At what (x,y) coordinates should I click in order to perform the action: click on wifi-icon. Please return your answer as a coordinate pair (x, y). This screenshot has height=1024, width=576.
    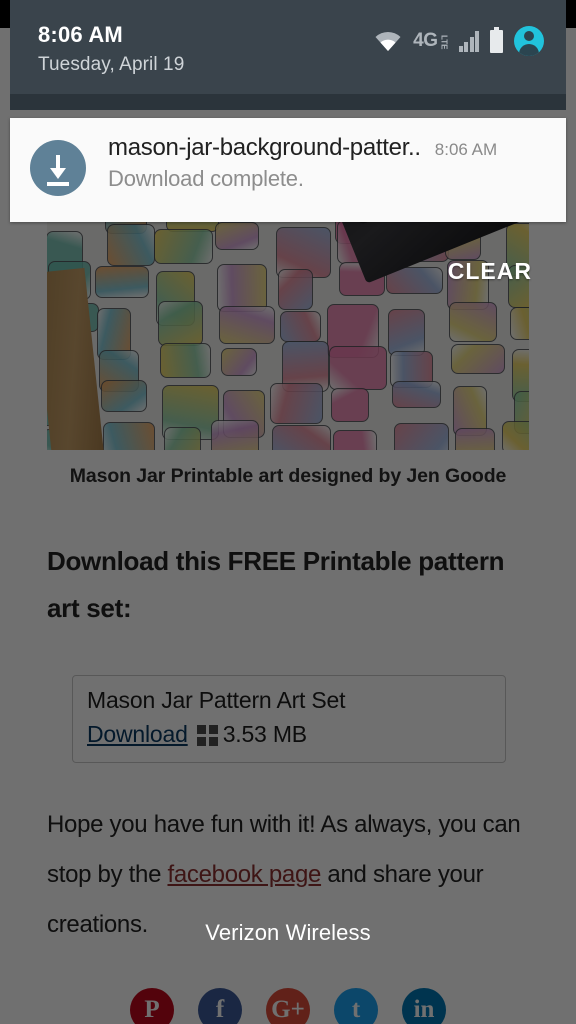
    Looking at the image, I should click on (388, 41).